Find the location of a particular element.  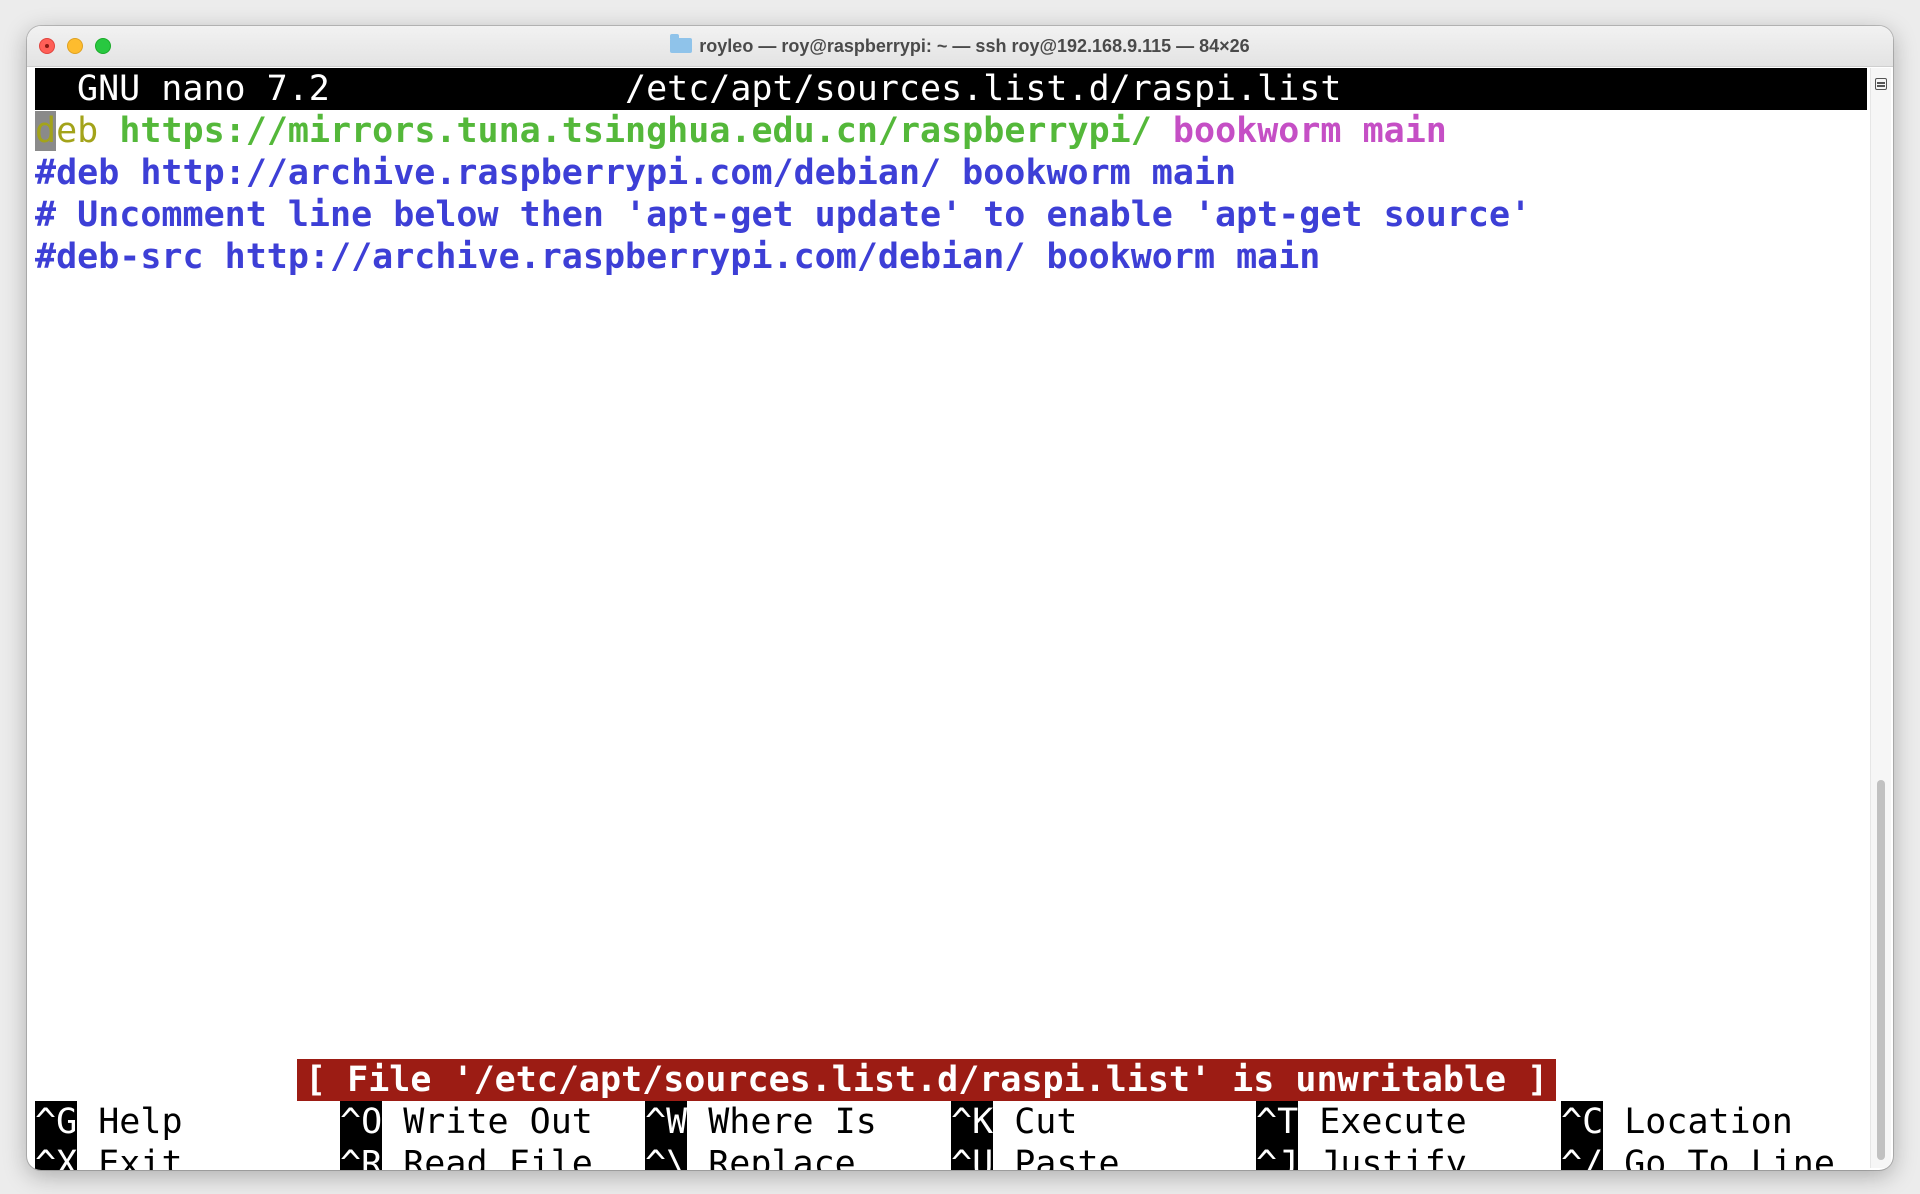

scrollbar-thumb is located at coordinates (1881, 970).